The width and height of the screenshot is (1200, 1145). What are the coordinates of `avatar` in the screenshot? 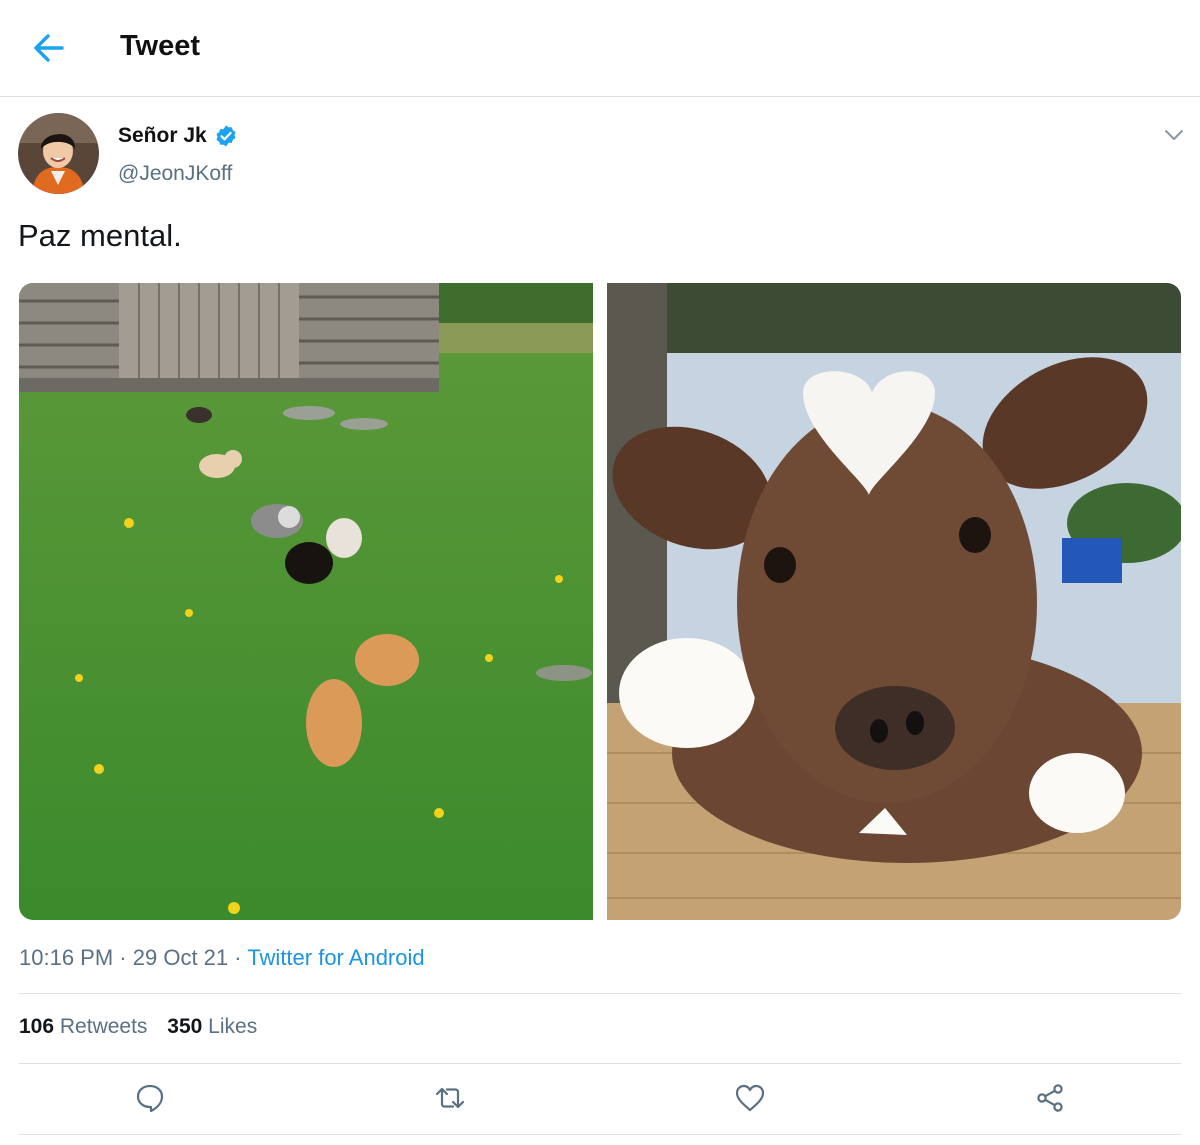 It's located at (58, 153).